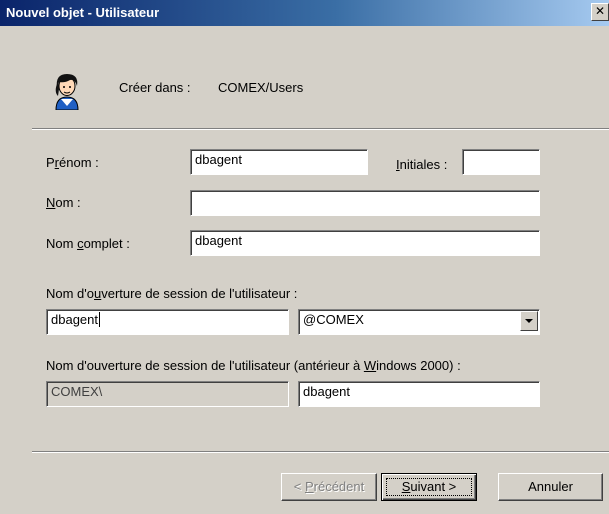 The image size is (609, 514). I want to click on full-name-label: Nom complet :, so click(88, 243).